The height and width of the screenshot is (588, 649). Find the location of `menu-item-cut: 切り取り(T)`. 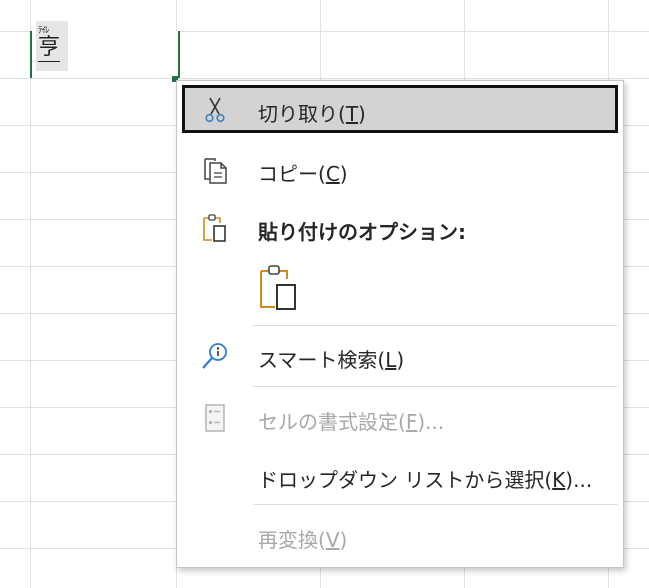

menu-item-cut: 切り取り(T) is located at coordinates (400, 109).